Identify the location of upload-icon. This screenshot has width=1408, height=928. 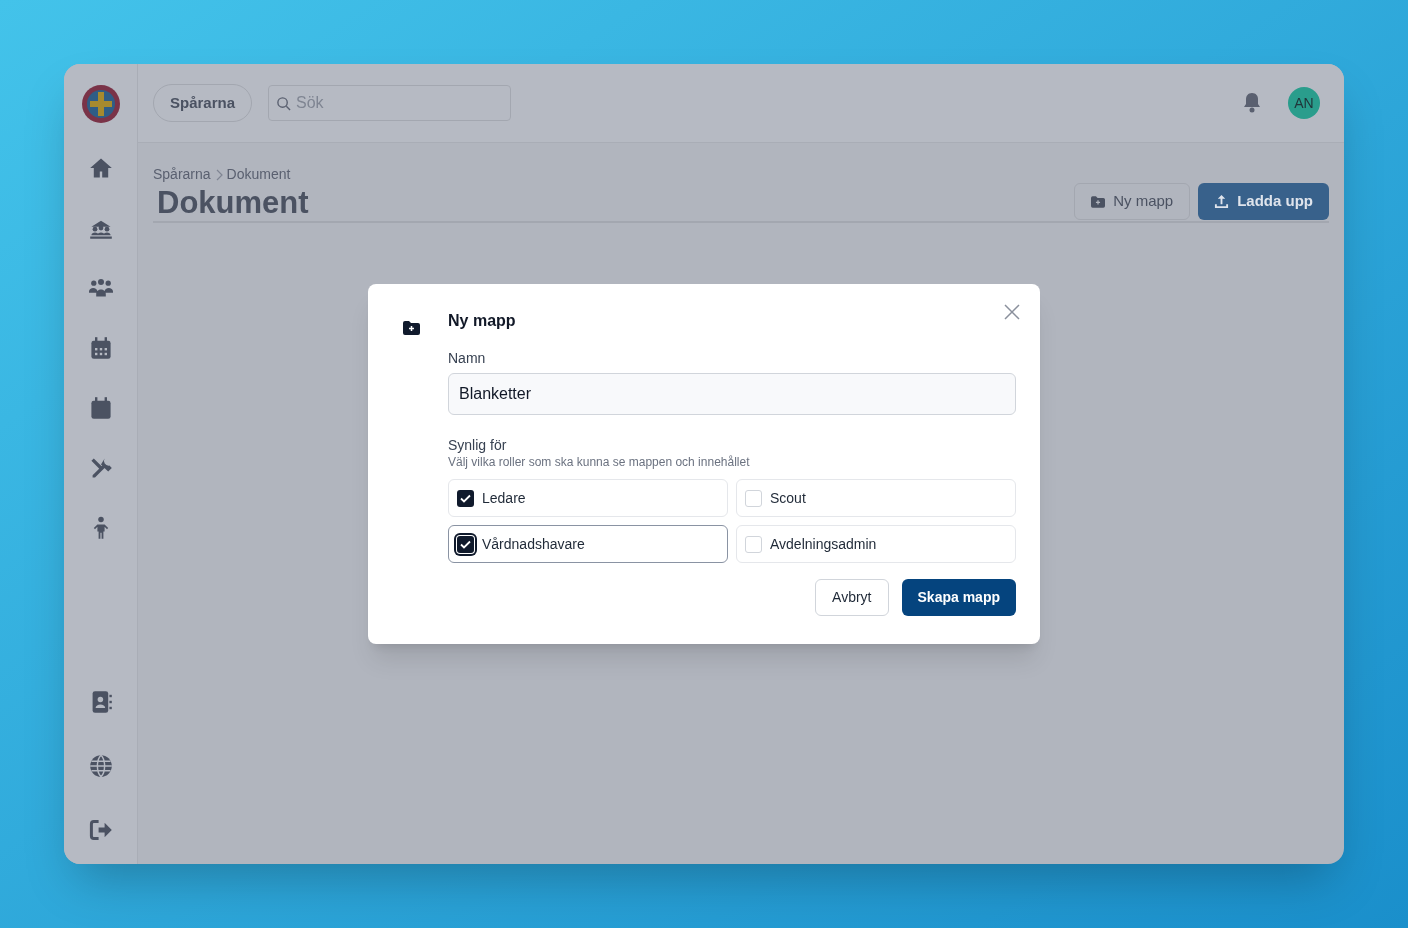
(1222, 201).